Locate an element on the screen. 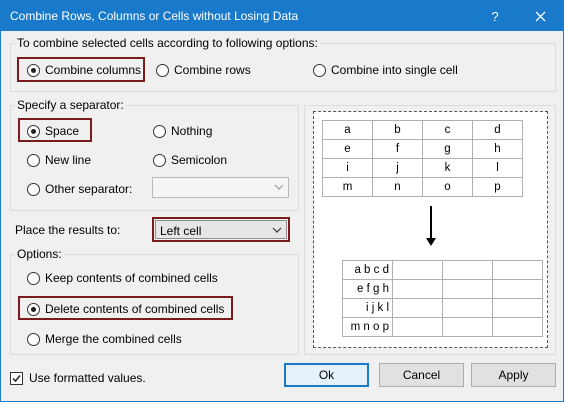 This screenshot has height=402, width=564. separator-legend: Specify a separator: is located at coordinates (70, 105).